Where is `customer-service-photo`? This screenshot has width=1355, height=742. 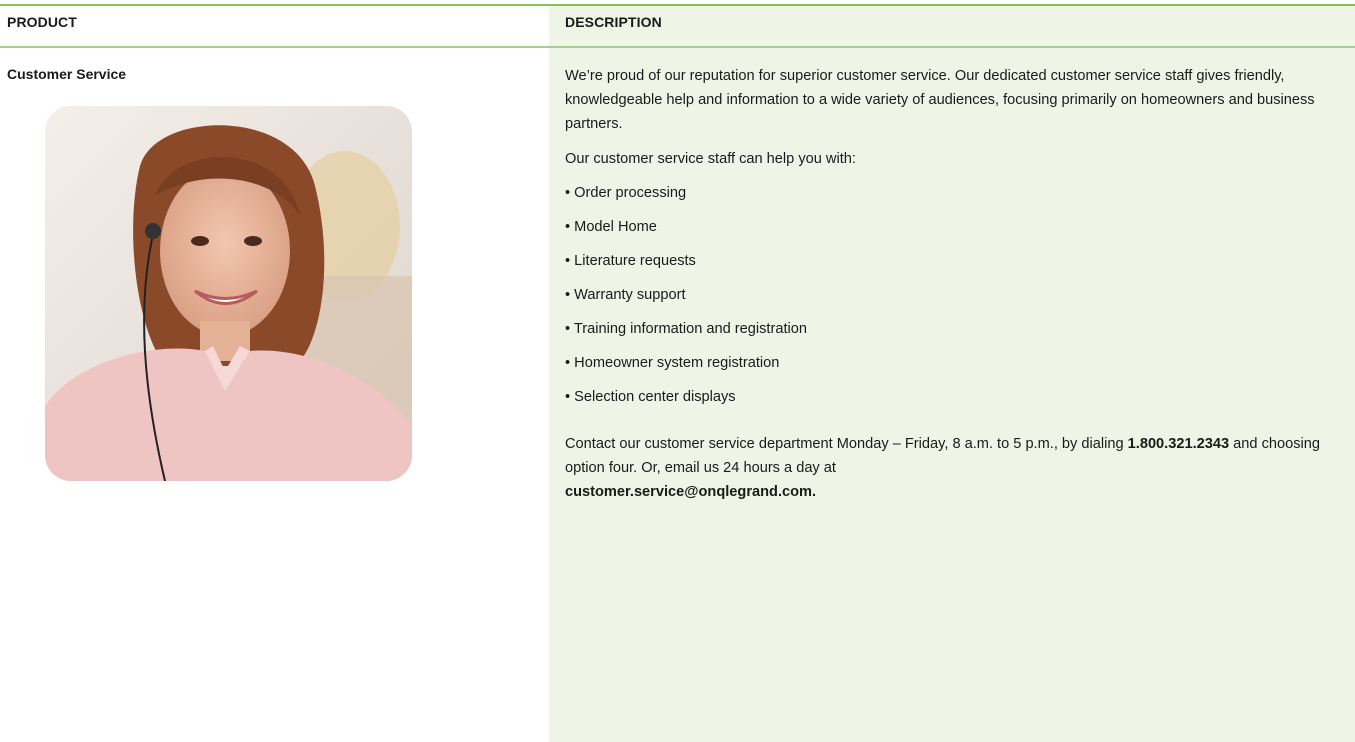 customer-service-photo is located at coordinates (228, 293).